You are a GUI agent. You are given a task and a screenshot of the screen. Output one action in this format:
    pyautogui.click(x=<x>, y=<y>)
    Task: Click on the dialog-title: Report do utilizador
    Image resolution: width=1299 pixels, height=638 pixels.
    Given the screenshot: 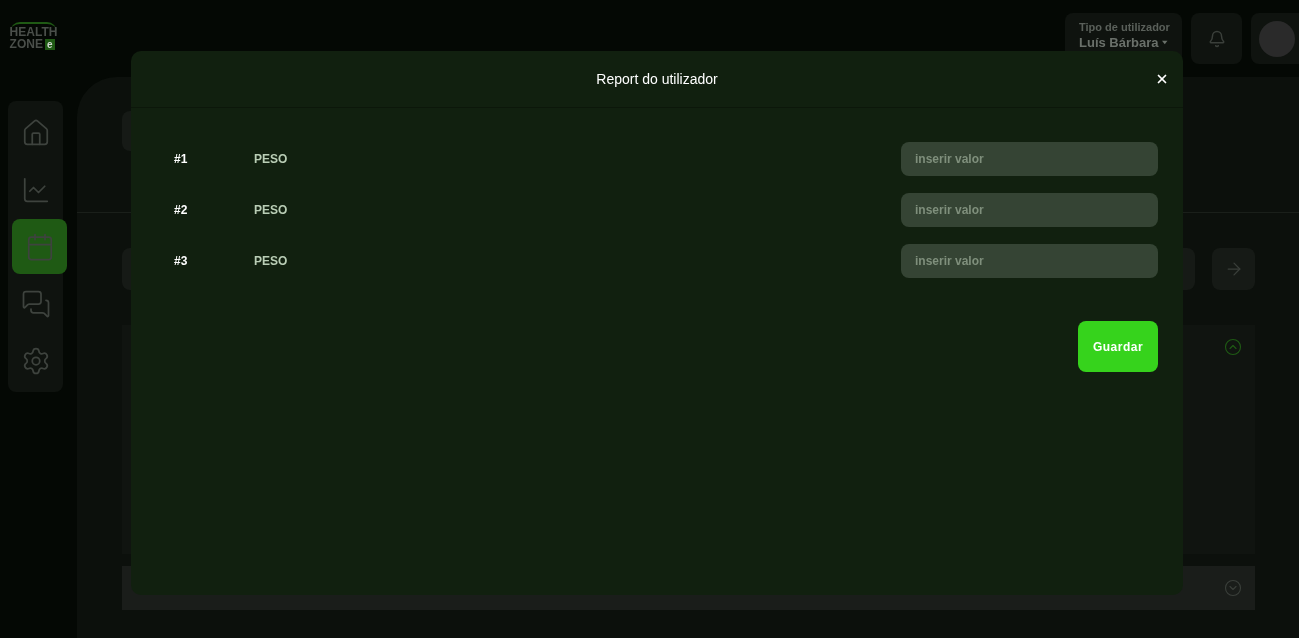 What is the action you would take?
    pyautogui.click(x=657, y=79)
    